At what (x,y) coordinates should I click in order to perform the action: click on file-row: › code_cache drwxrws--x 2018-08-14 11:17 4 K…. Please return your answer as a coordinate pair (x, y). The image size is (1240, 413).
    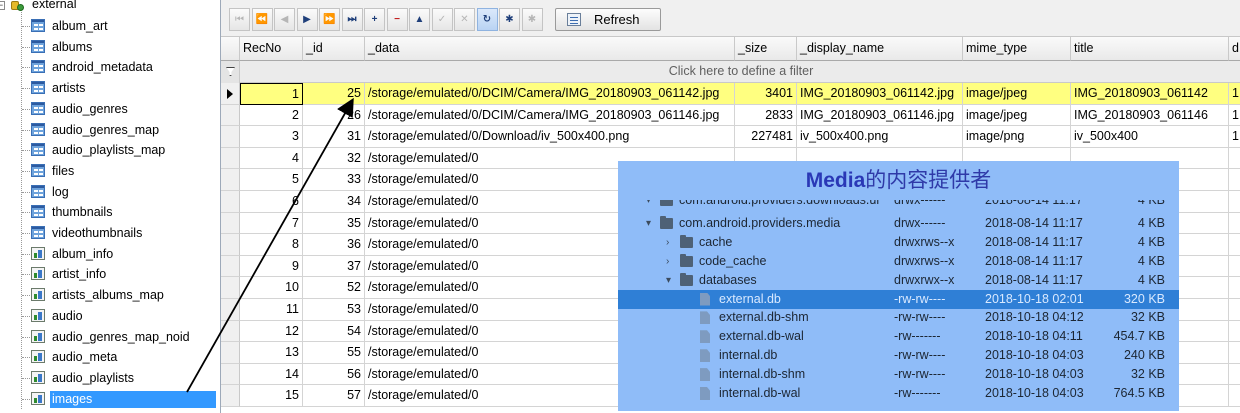
    Looking at the image, I should click on (898, 261).